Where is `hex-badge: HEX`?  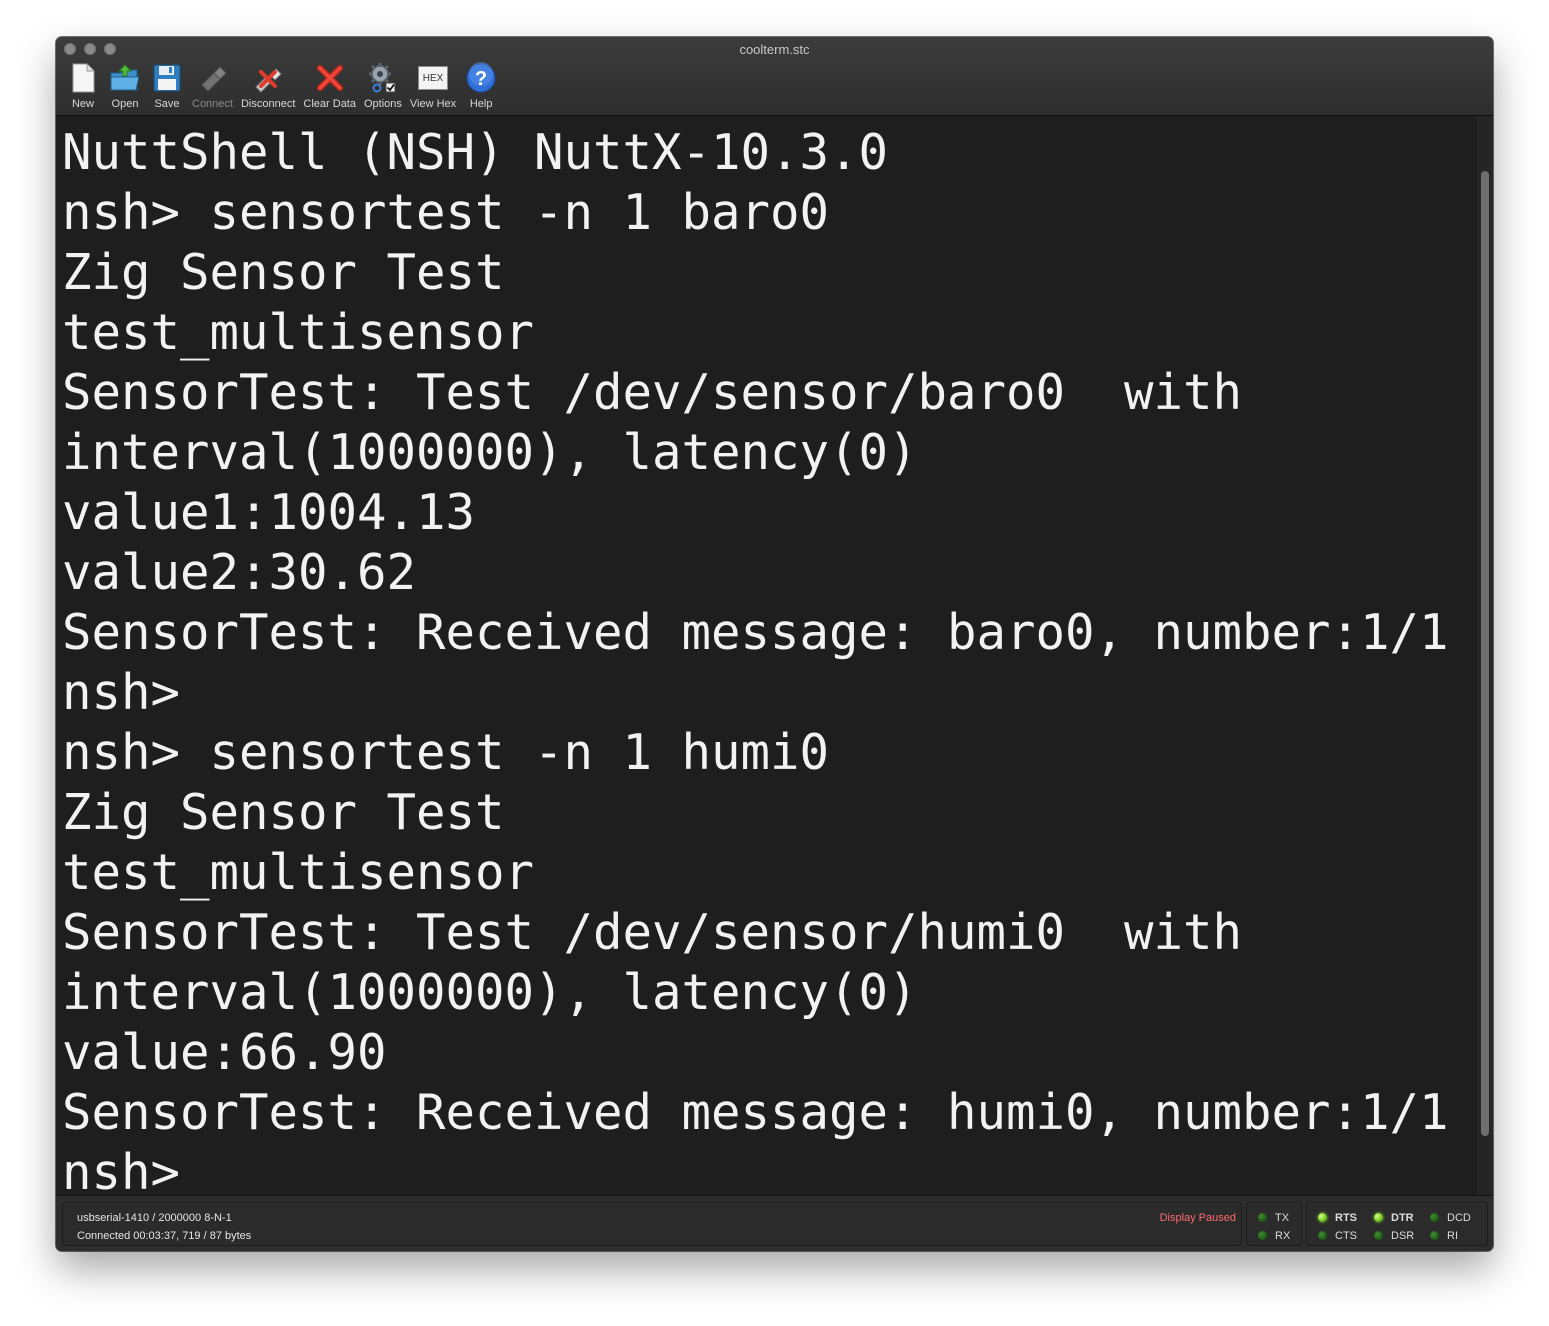
hex-badge: HEX is located at coordinates (433, 78).